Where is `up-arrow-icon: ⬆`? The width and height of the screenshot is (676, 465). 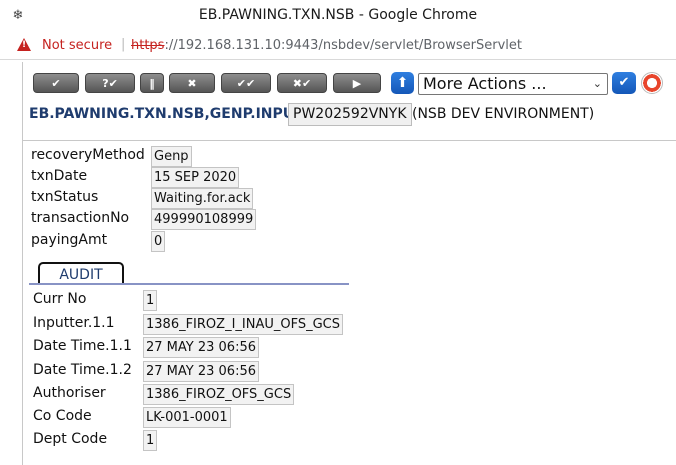
up-arrow-icon: ⬆ is located at coordinates (402, 83).